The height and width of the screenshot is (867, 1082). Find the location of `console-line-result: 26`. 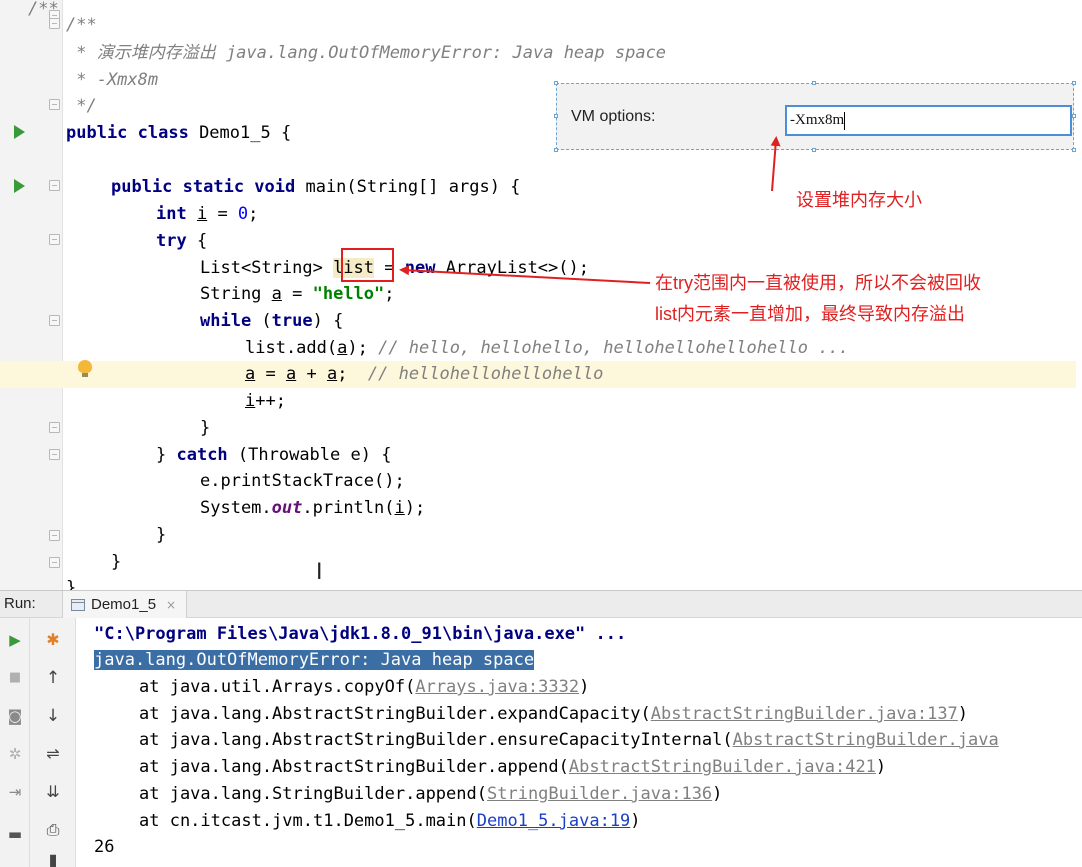

console-line-result: 26 is located at coordinates (104, 847).